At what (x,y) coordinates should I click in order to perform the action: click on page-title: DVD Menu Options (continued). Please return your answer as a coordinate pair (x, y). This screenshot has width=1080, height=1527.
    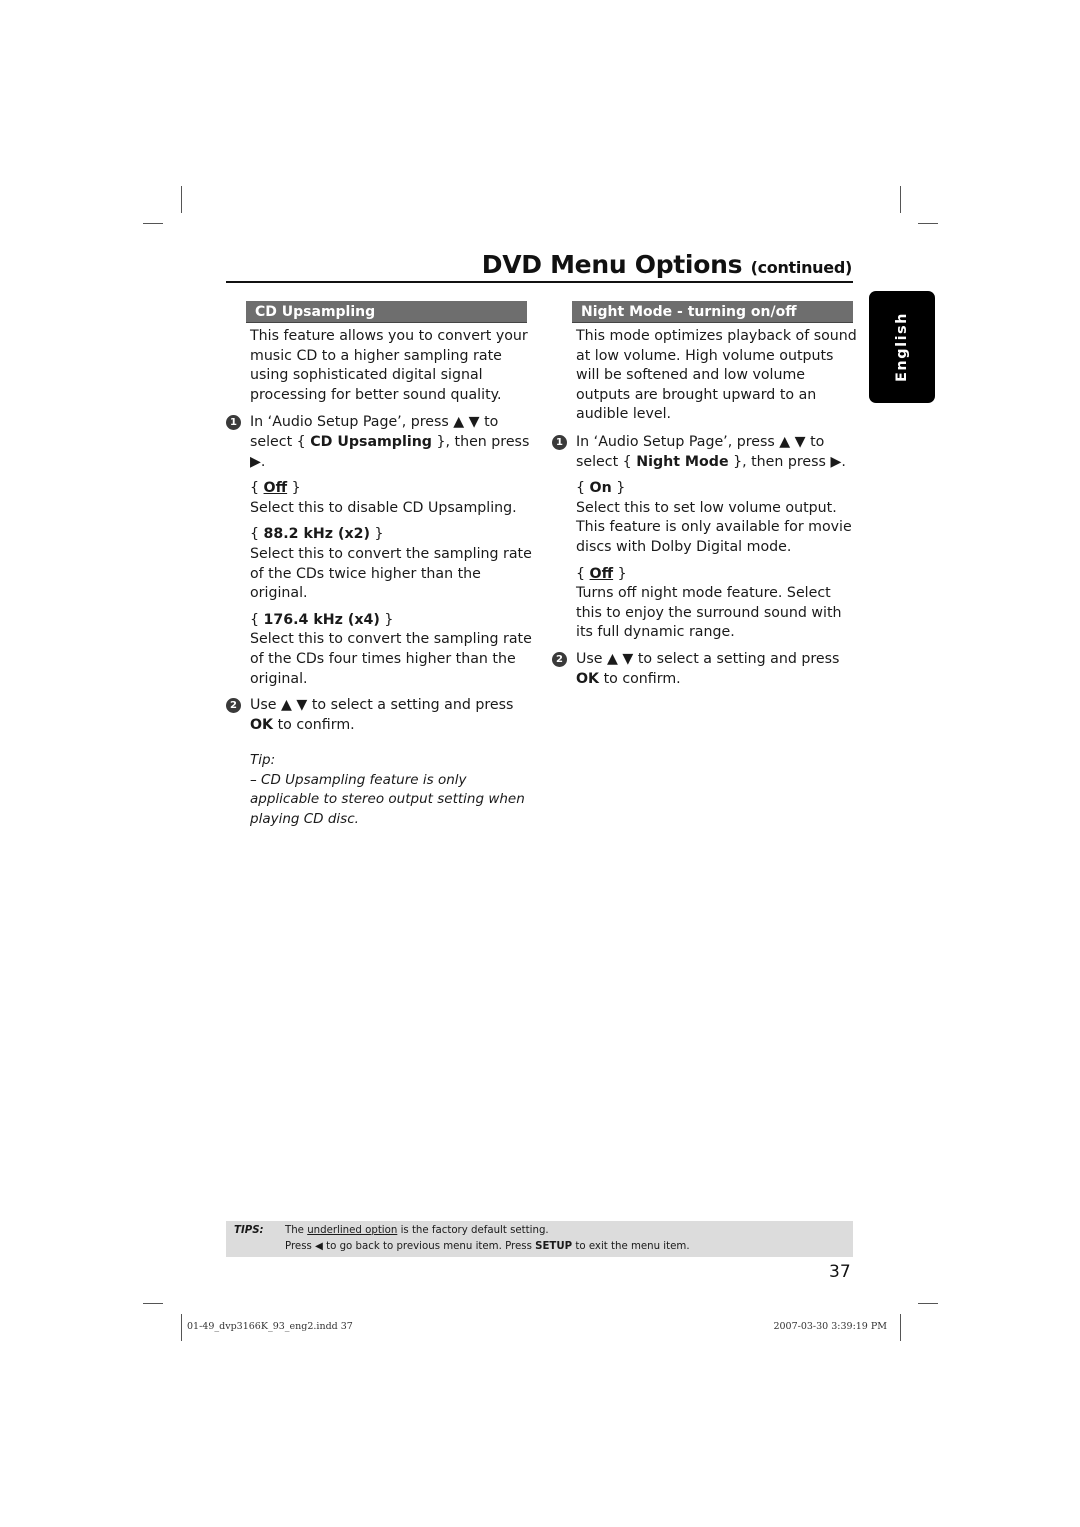
    Looking at the image, I should click on (667, 264).